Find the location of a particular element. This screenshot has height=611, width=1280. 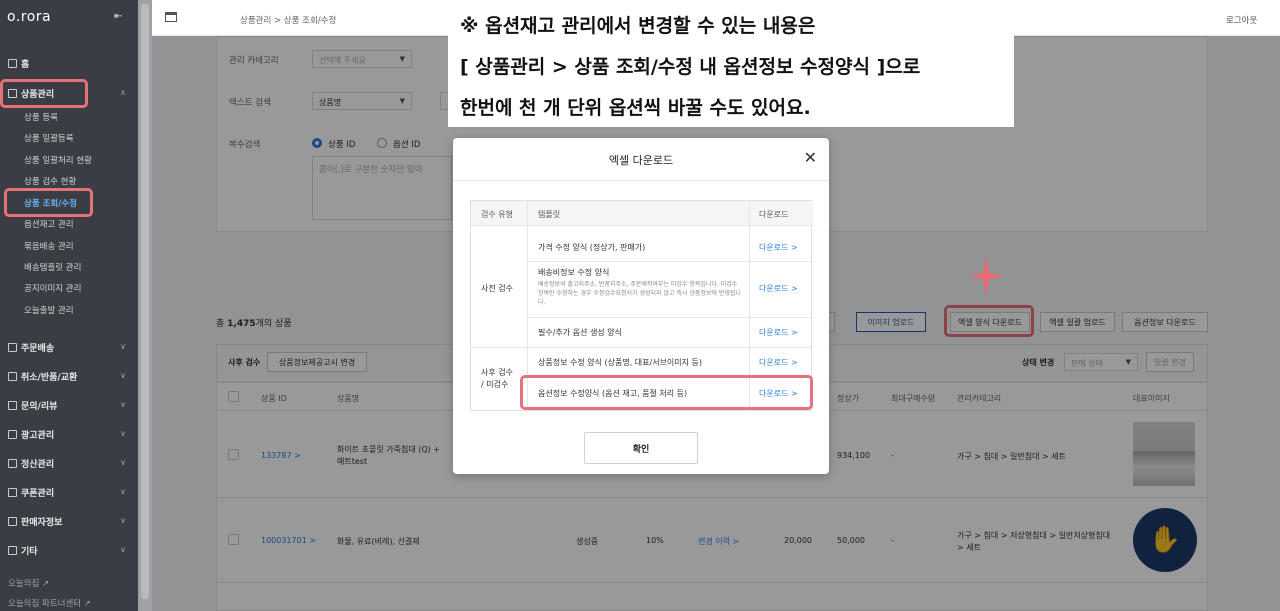

template-shipping: 배송비정보 수정 양식 is located at coordinates (574, 272).